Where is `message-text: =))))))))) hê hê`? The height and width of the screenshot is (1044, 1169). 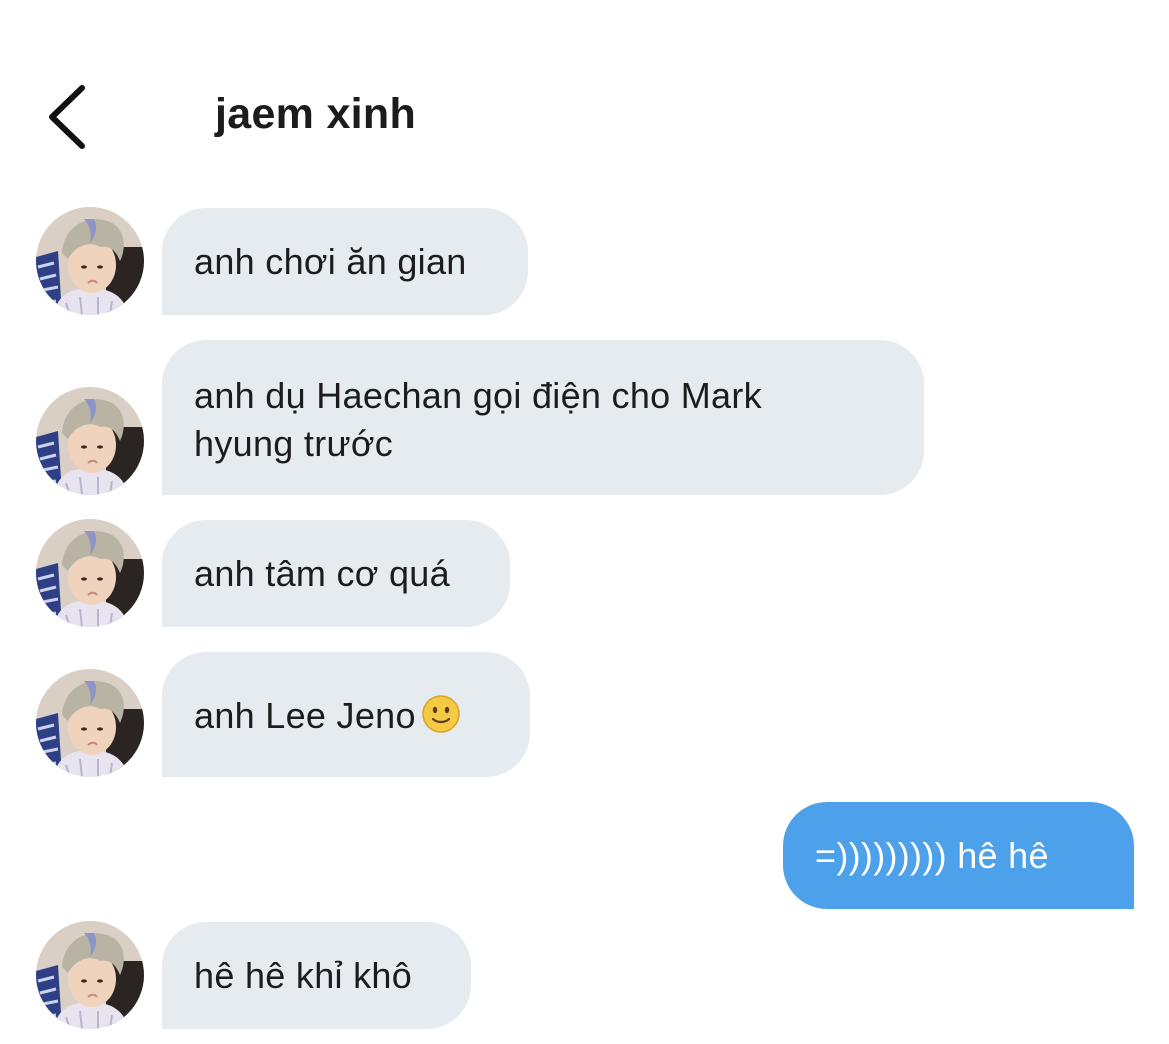
message-text: =))))))))) hê hê is located at coordinates (932, 855).